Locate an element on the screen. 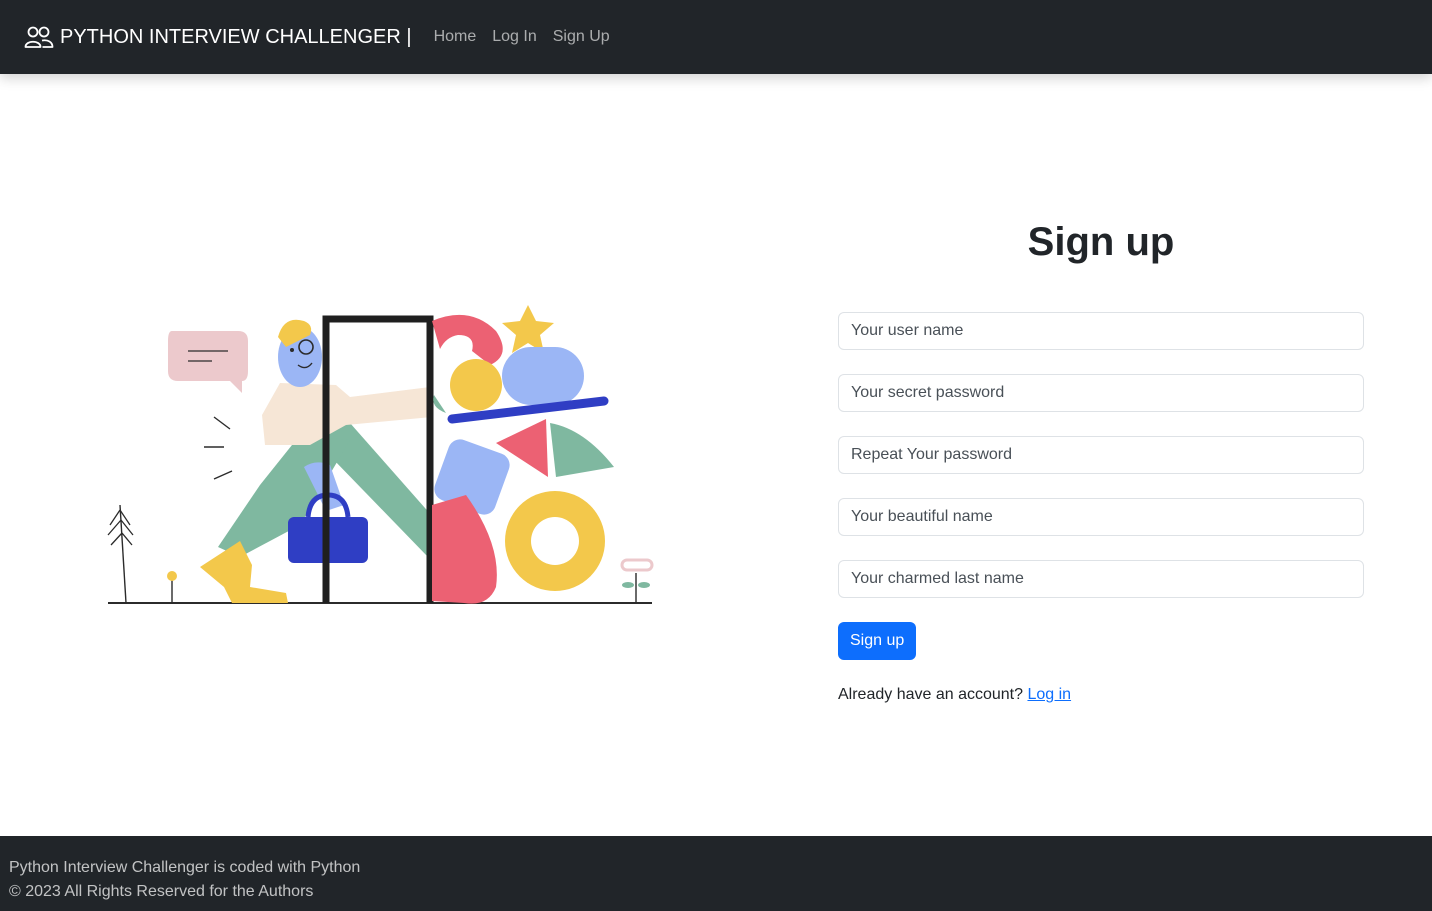  brand-title: PYTHON INTERVIEW CHALLENGER | is located at coordinates (236, 36).